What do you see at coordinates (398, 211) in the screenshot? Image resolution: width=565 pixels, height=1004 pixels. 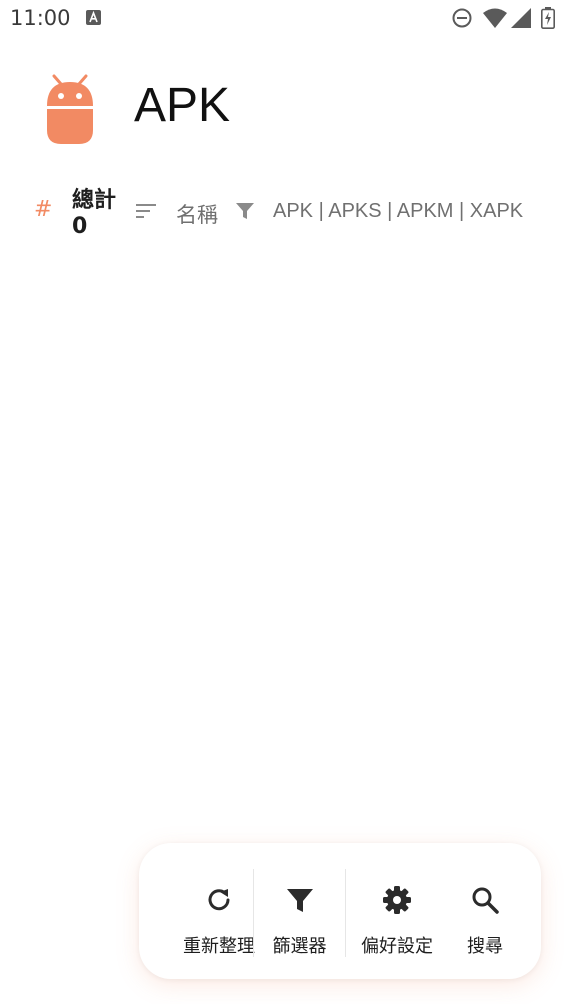 I see `filter-types: APK | APKS | APKM | XAPK` at bounding box center [398, 211].